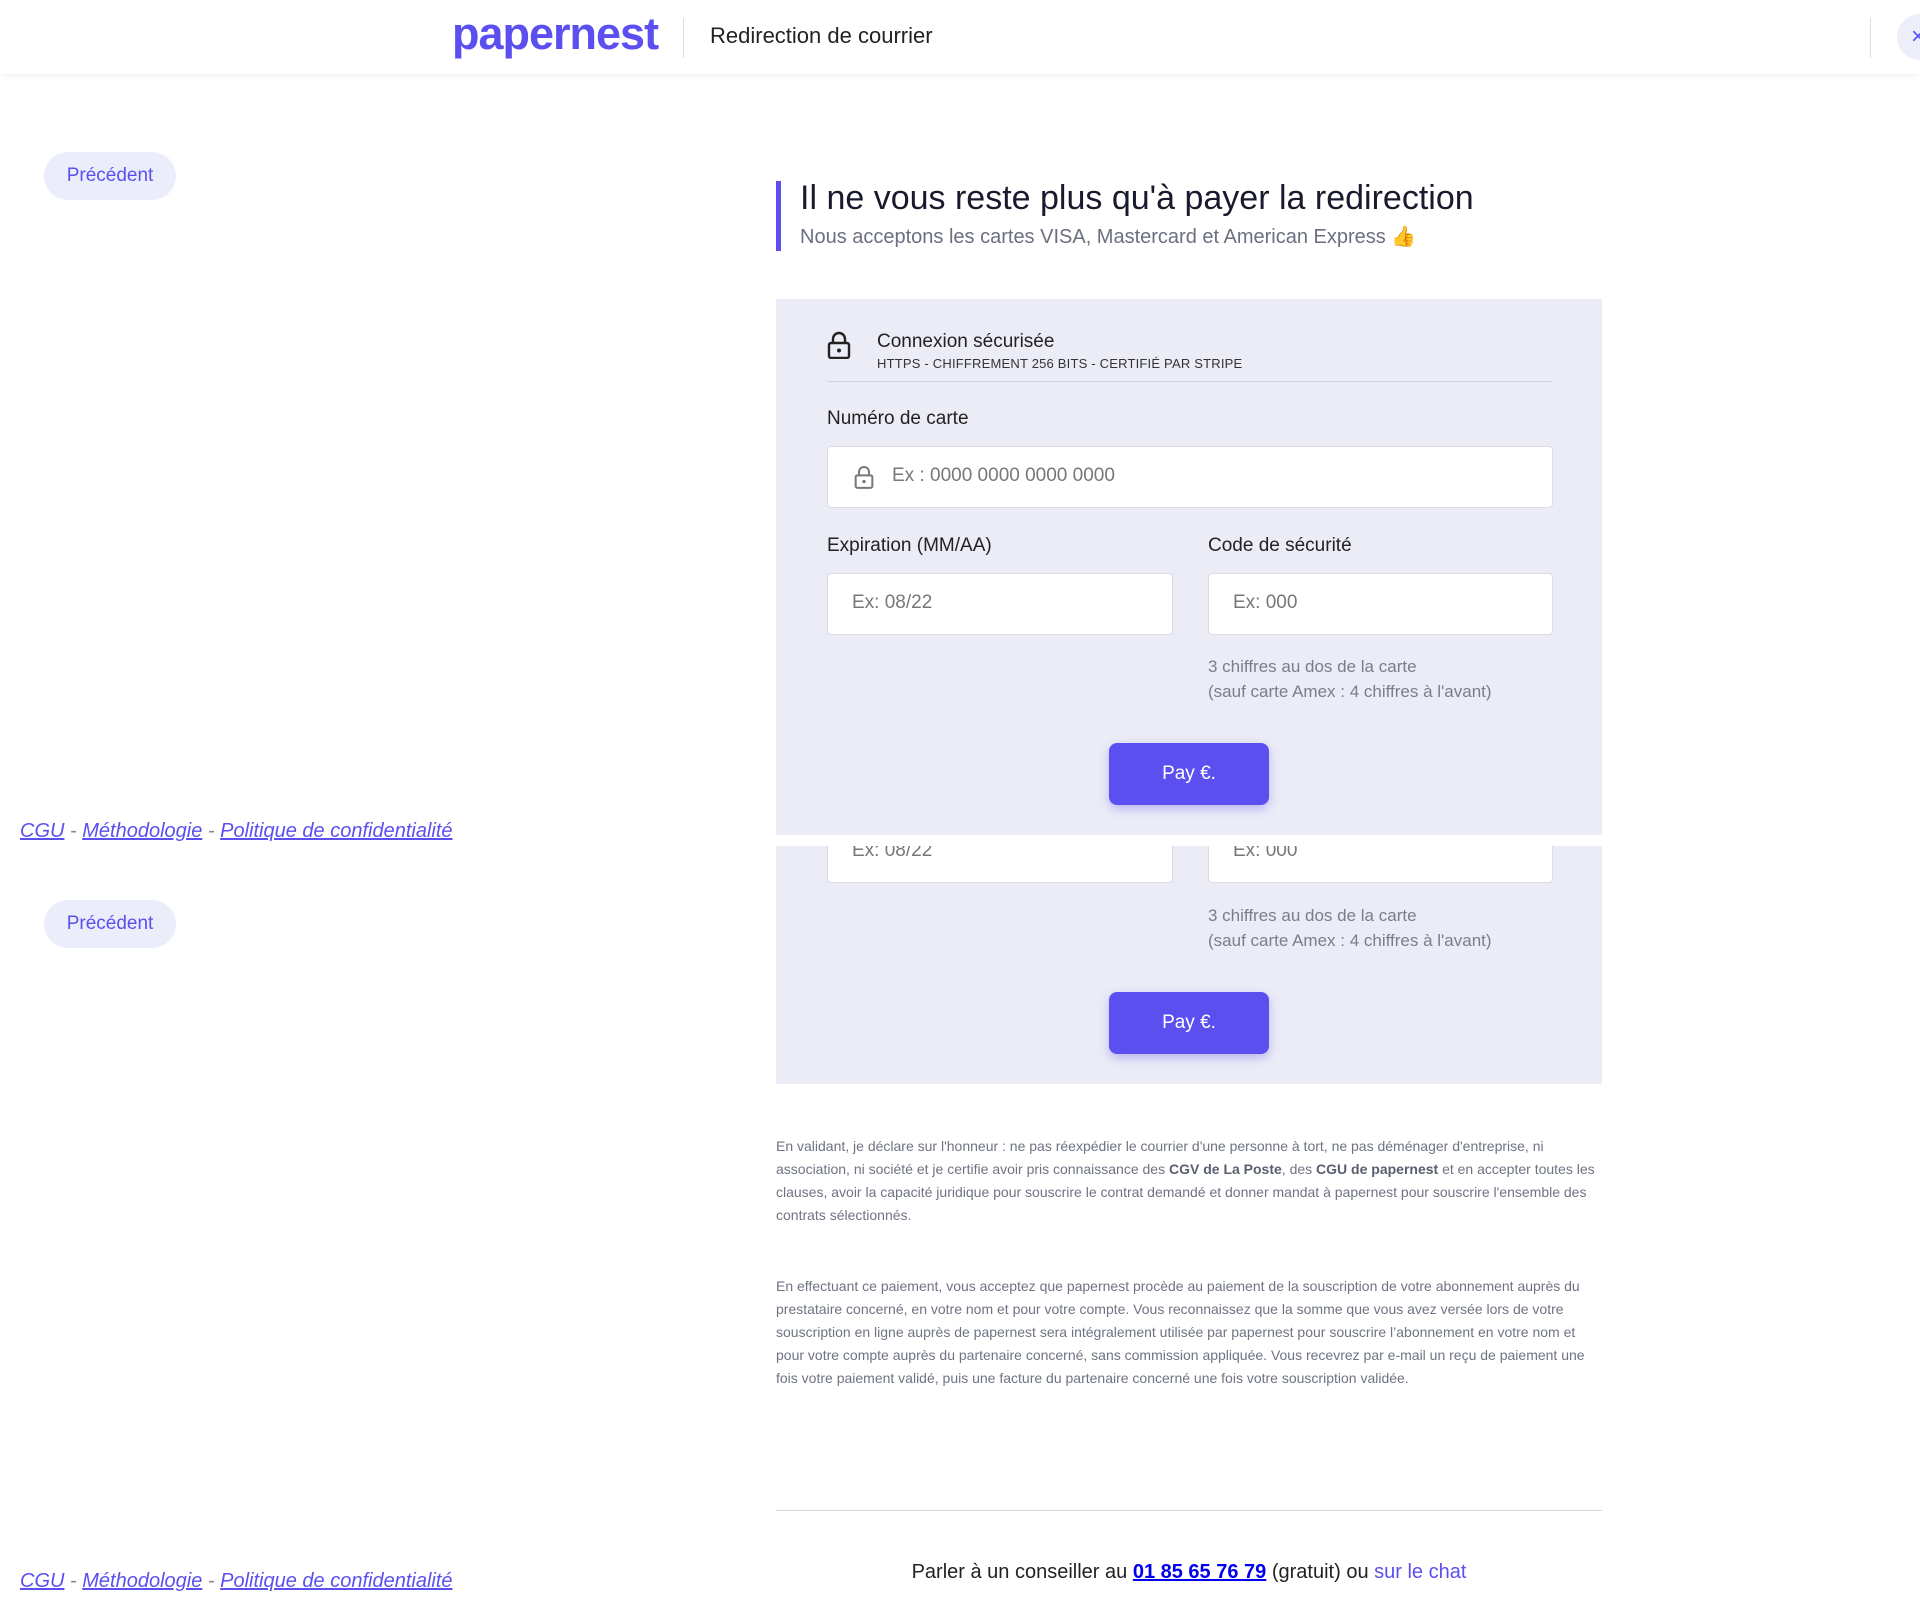 The image size is (1920, 1597). What do you see at coordinates (960, 37) in the screenshot?
I see `top-header: papernest Redirection de courrier ×` at bounding box center [960, 37].